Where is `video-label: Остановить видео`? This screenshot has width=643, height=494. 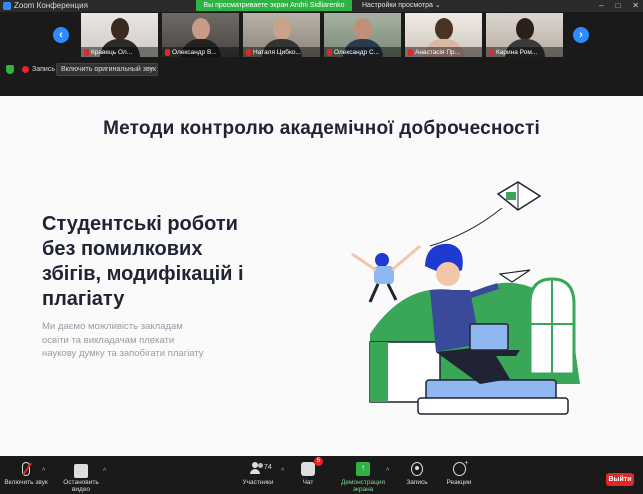
video-label: Остановить видео is located at coordinates (81, 486).